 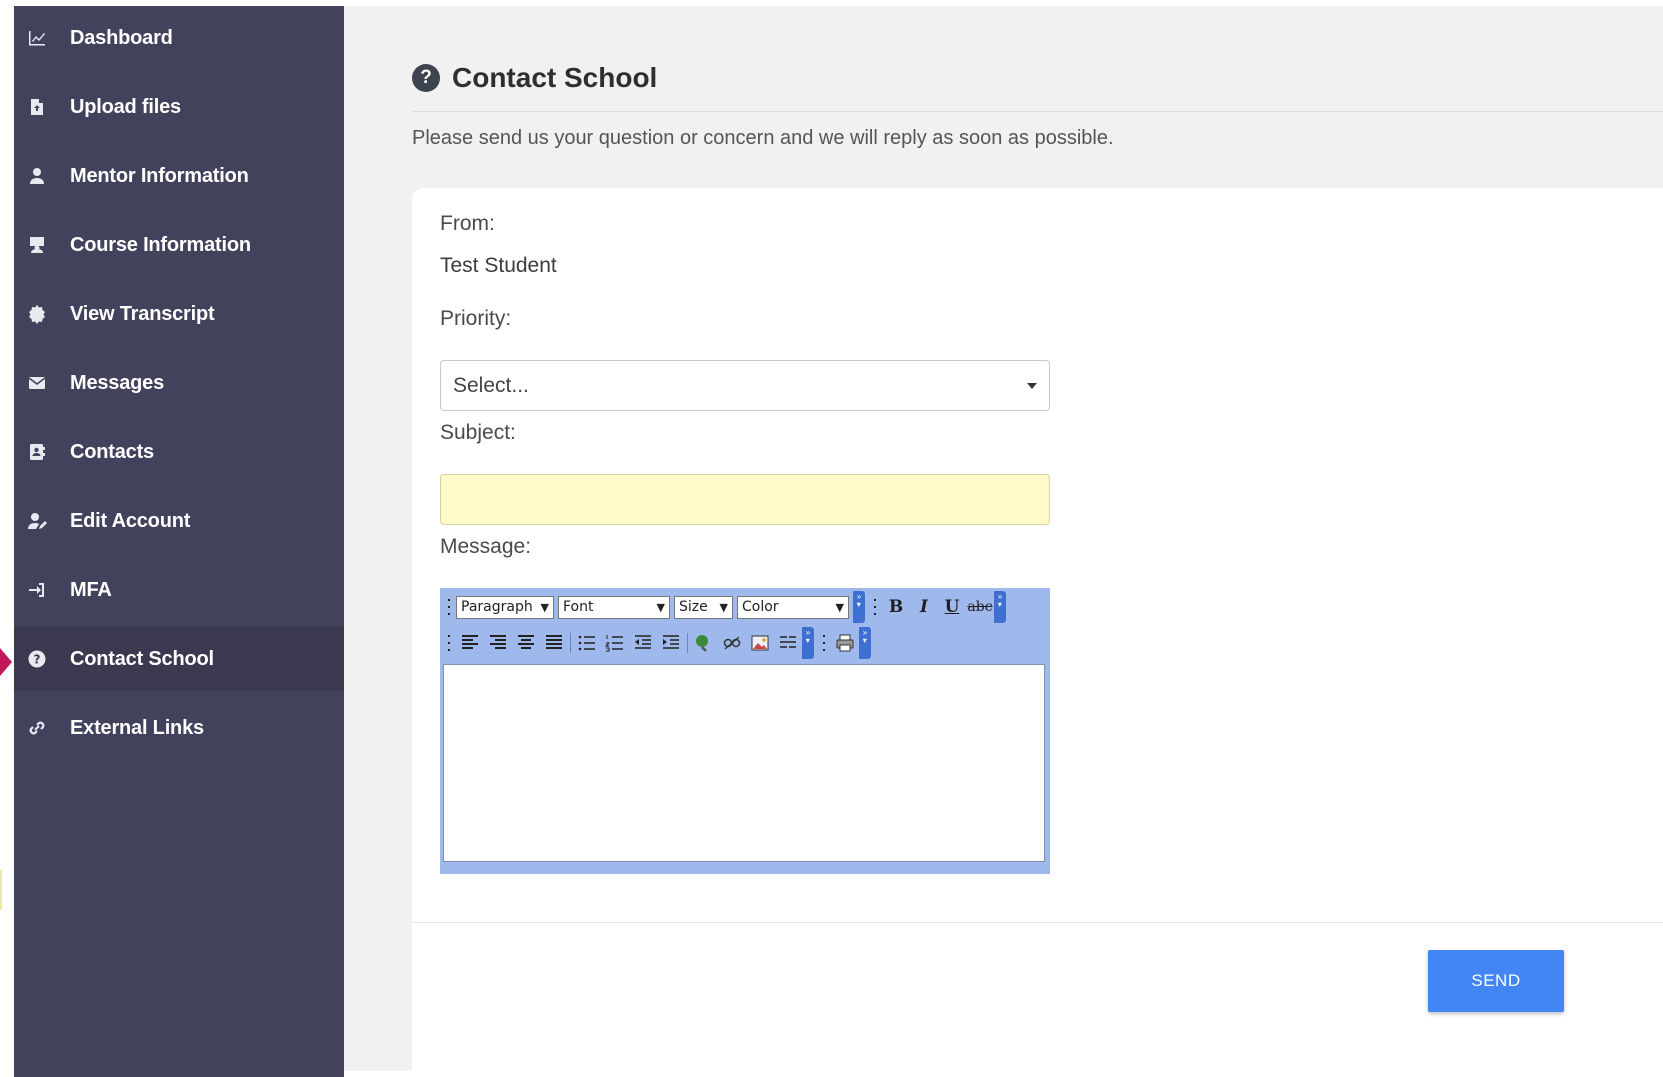 What do you see at coordinates (704, 643) in the screenshot?
I see `insert-link-icon` at bounding box center [704, 643].